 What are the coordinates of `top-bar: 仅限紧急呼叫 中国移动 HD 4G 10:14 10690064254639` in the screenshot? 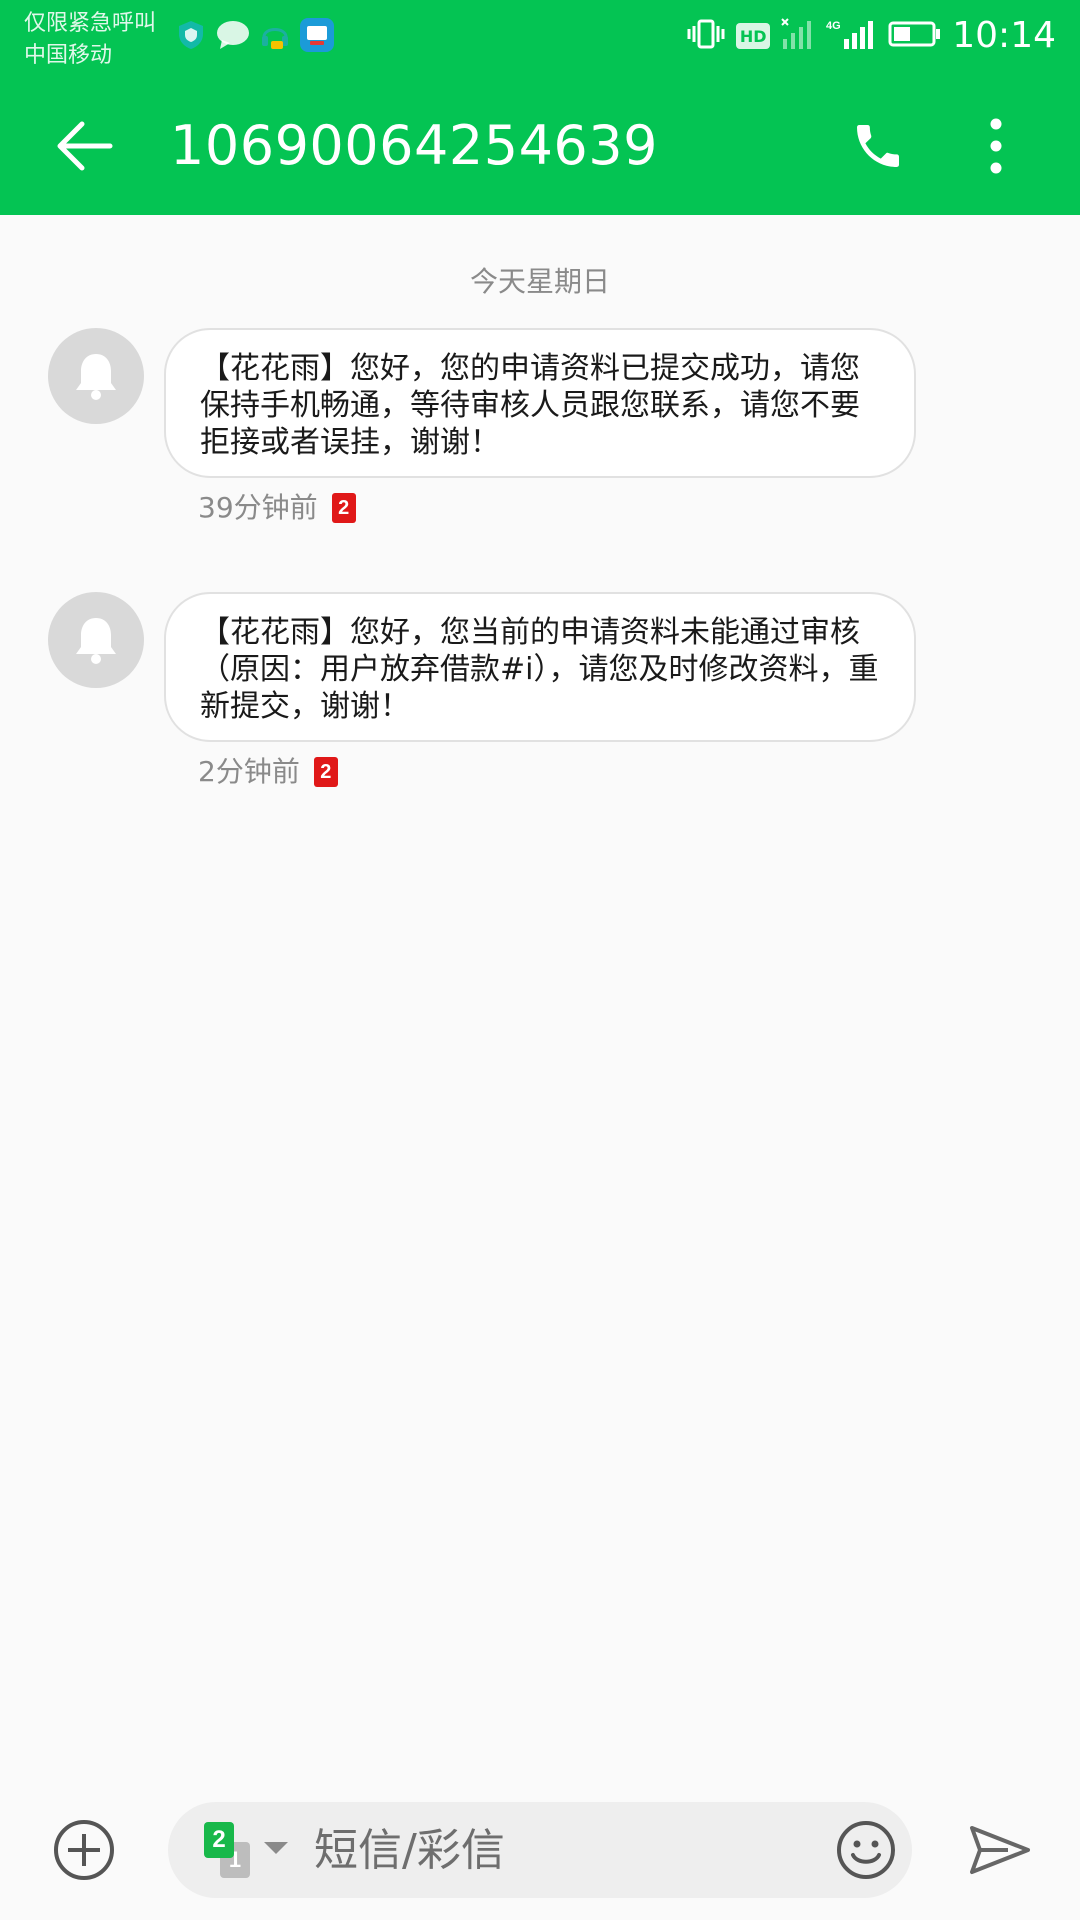 It's located at (540, 107).